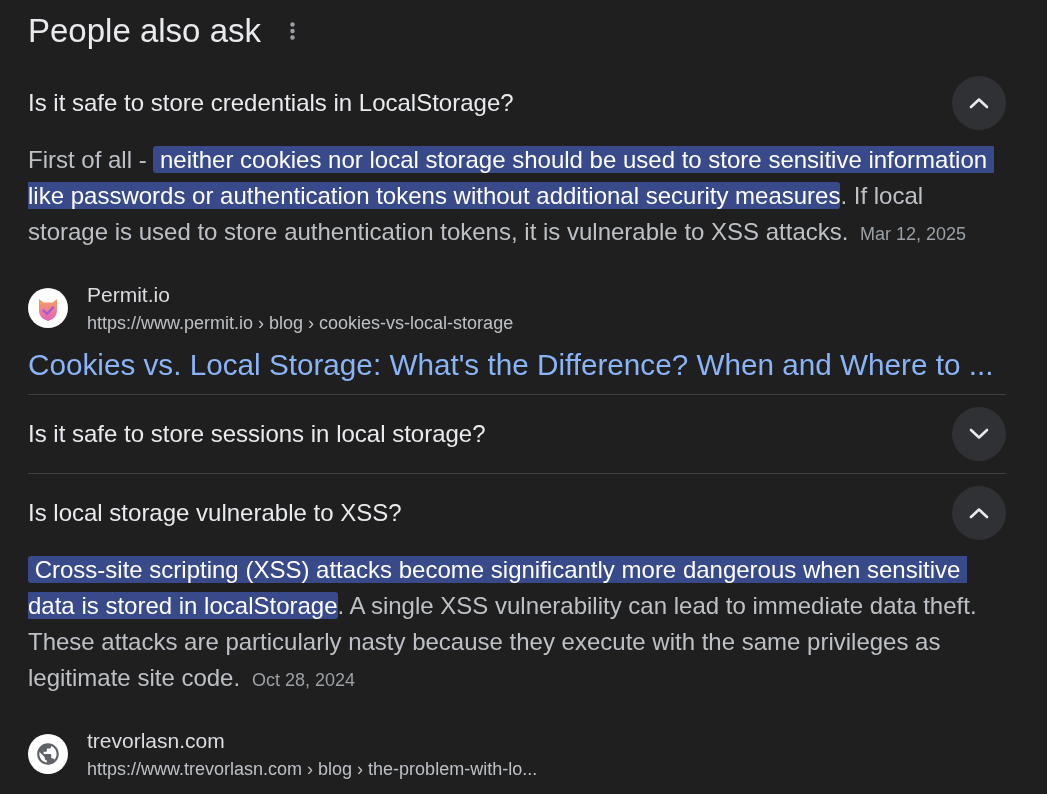  What do you see at coordinates (300, 323) in the screenshot?
I see `site-url: https://www.permit.io › blog › cookies-vs-local-storage` at bounding box center [300, 323].